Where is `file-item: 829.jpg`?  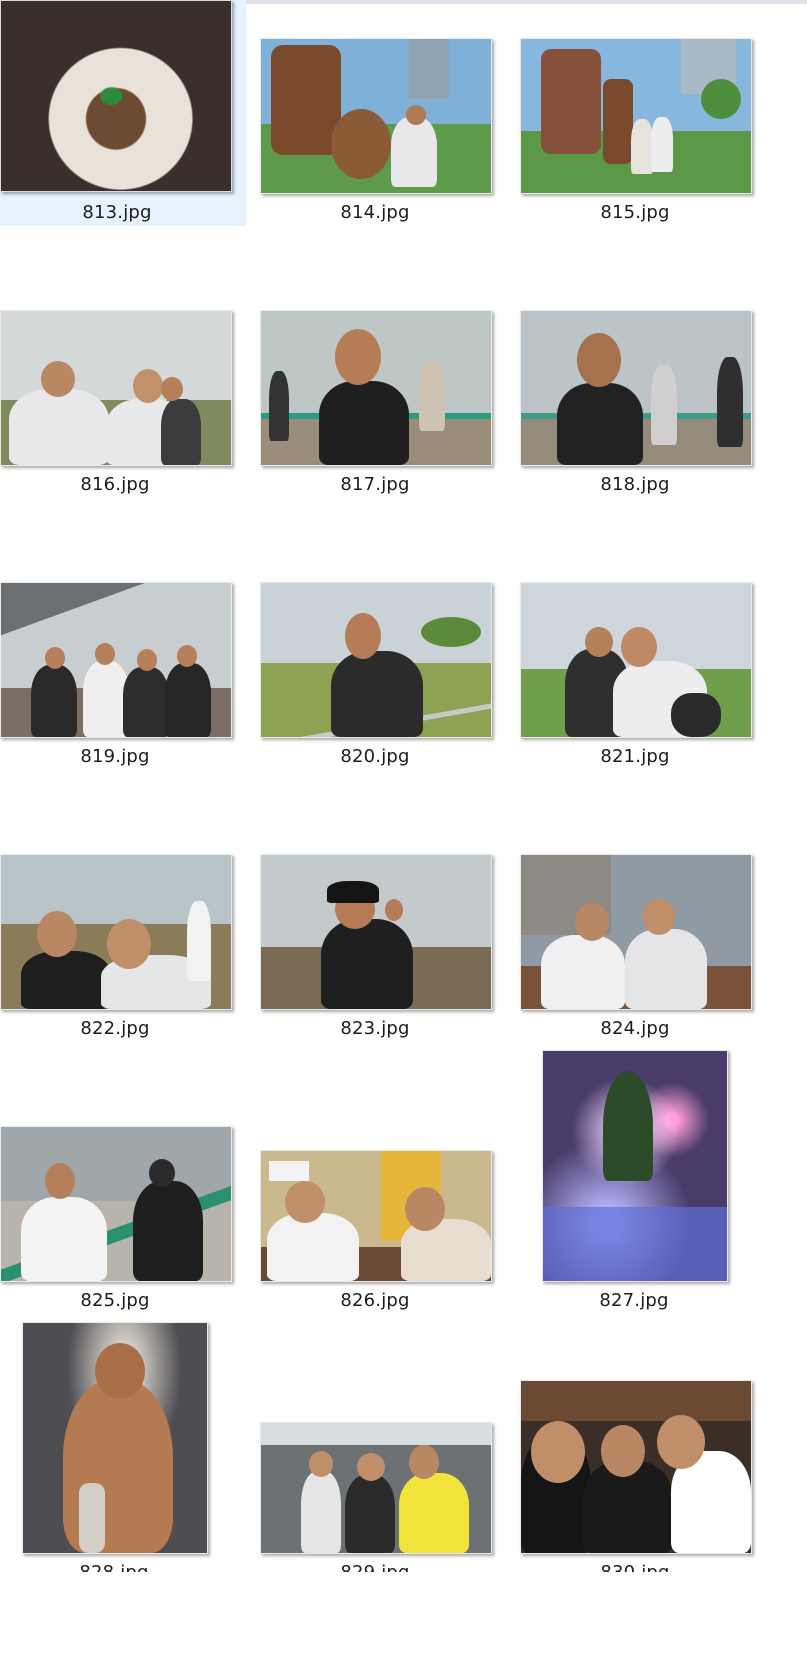
file-item: 829.jpg is located at coordinates (376, 1546).